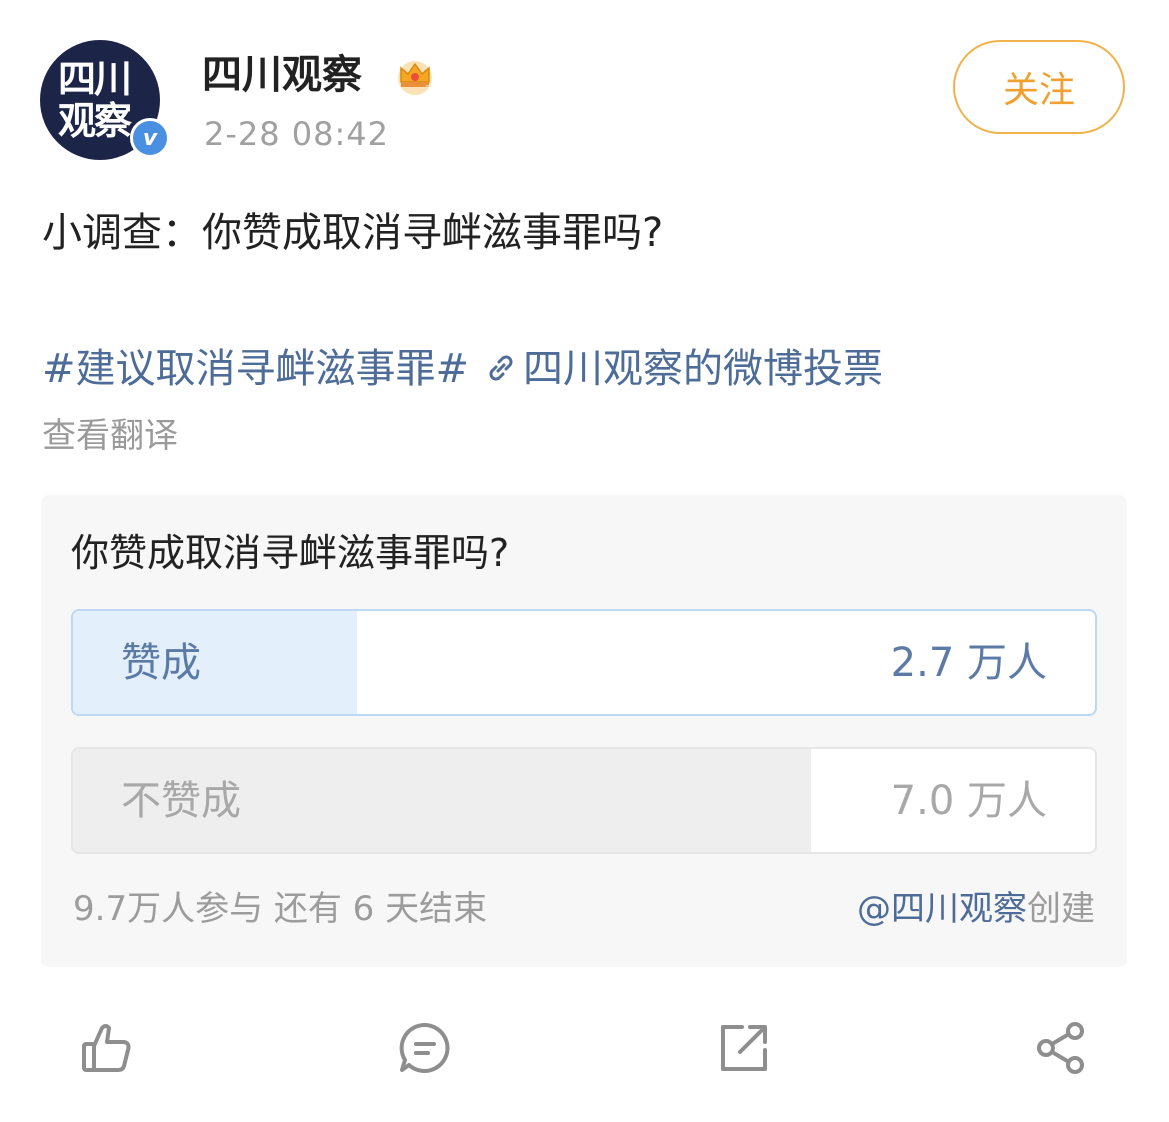 The image size is (1169, 1122). I want to click on poll-summary: 9.7万人参与 还有 6 天结束, so click(280, 909).